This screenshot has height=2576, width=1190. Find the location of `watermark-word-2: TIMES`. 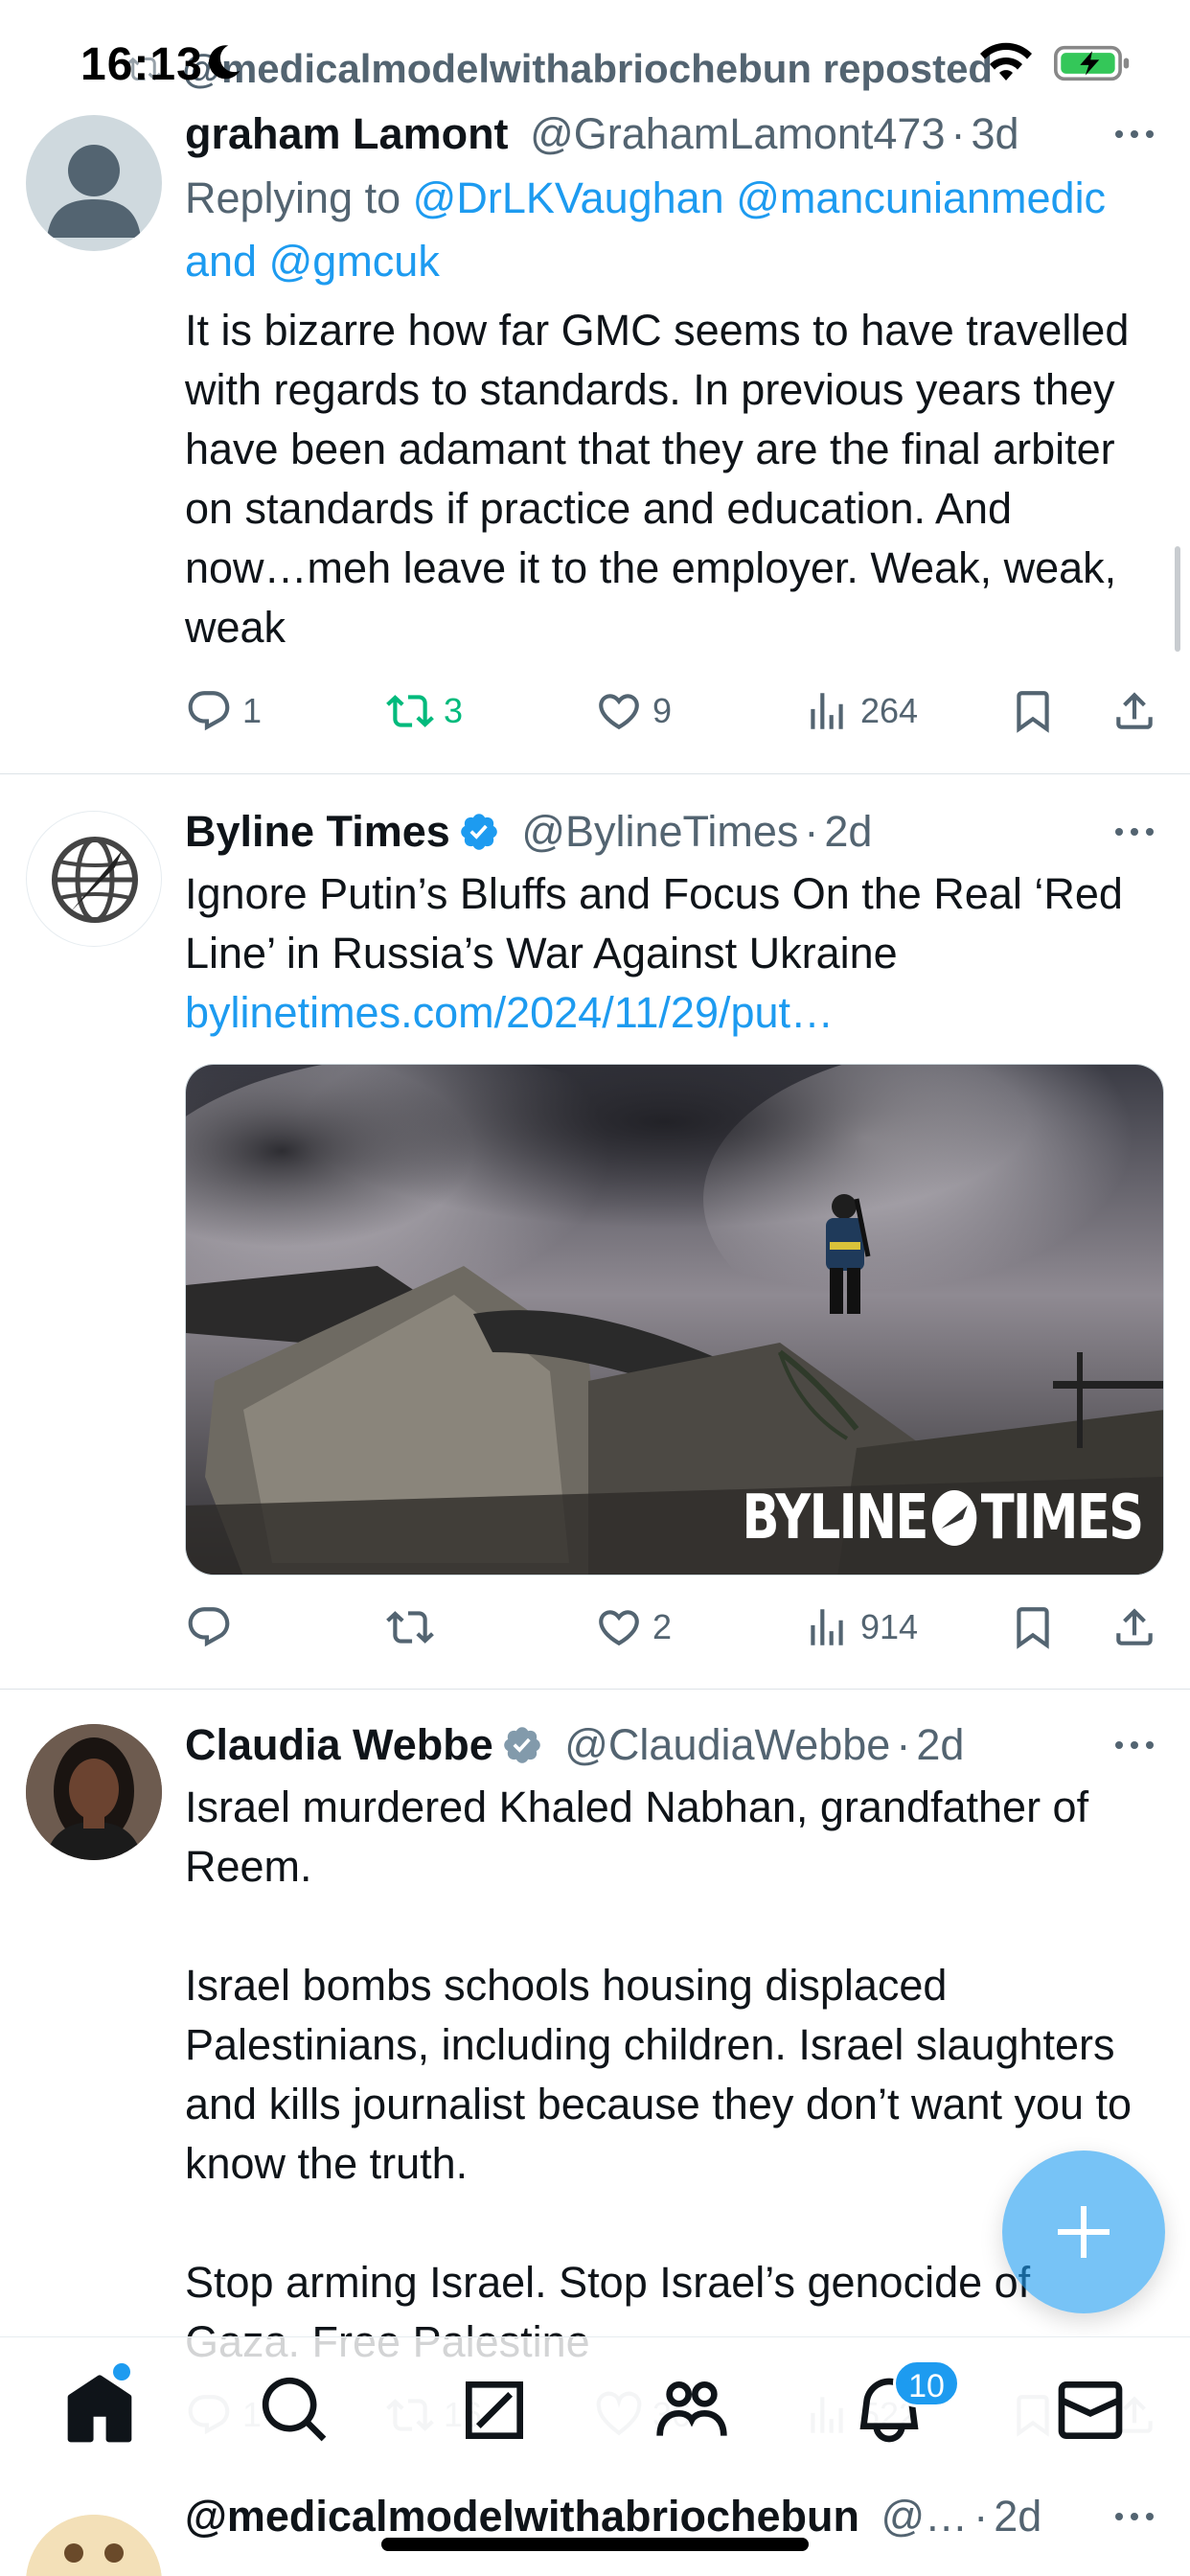

watermark-word-2: TIMES is located at coordinates (1062, 1518).